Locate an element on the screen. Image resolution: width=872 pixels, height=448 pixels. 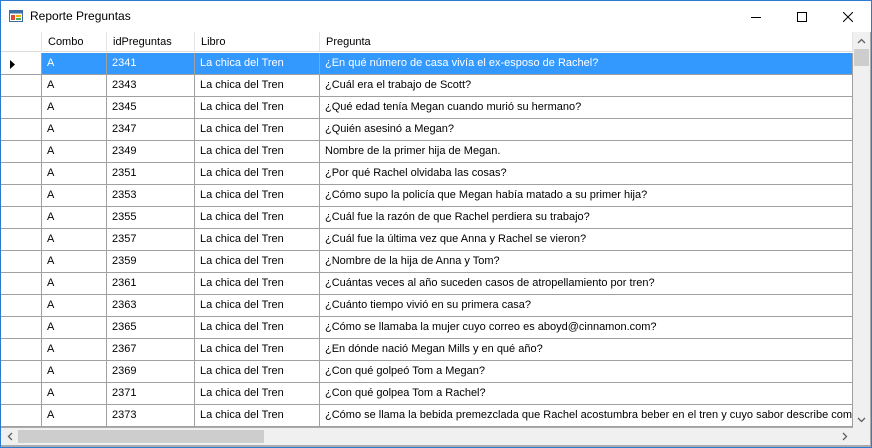
cell-pregunta: Nombre de la primer hija de Megan. is located at coordinates (586, 152).